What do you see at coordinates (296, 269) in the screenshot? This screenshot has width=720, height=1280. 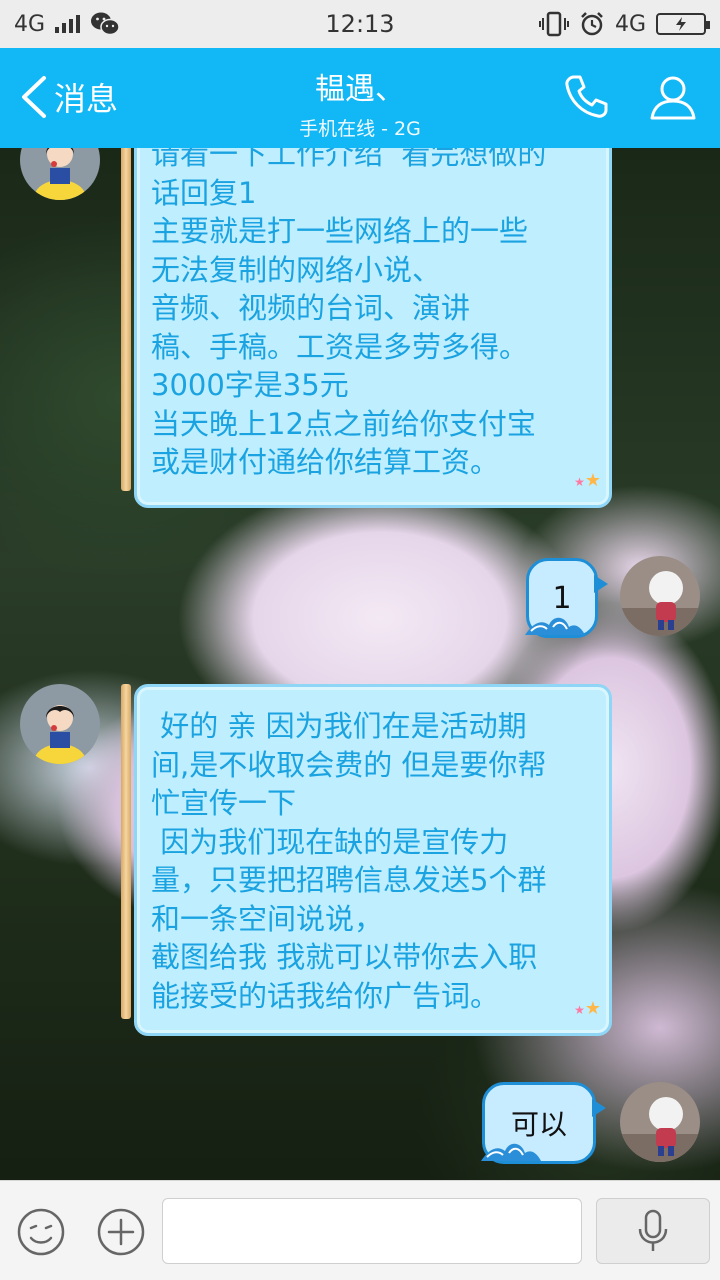 I see `message-line: 无法复制的网络小说、` at bounding box center [296, 269].